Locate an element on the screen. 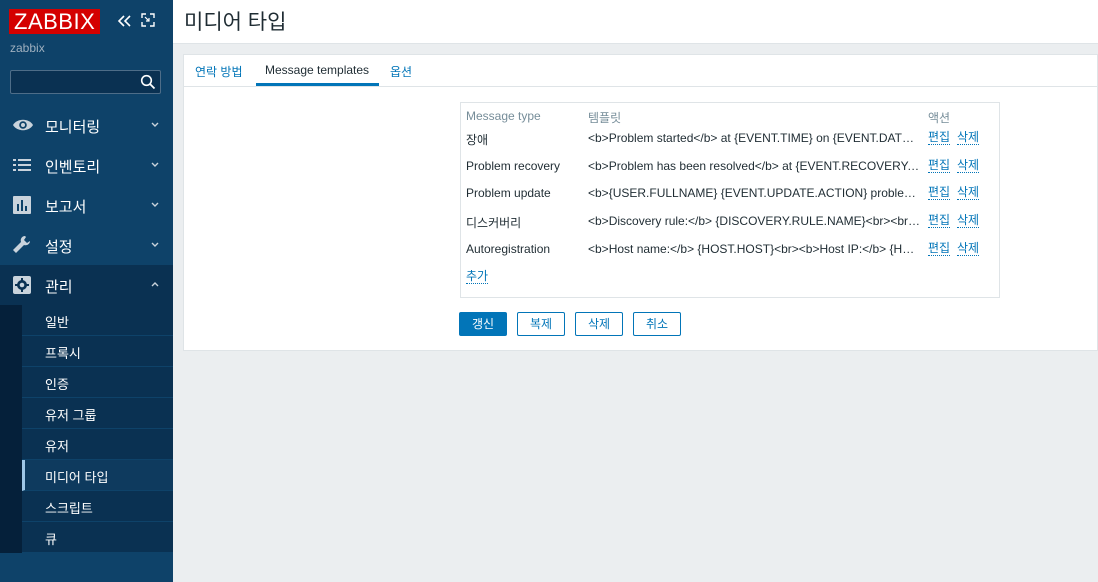  message-type: 장애 is located at coordinates (477, 140).